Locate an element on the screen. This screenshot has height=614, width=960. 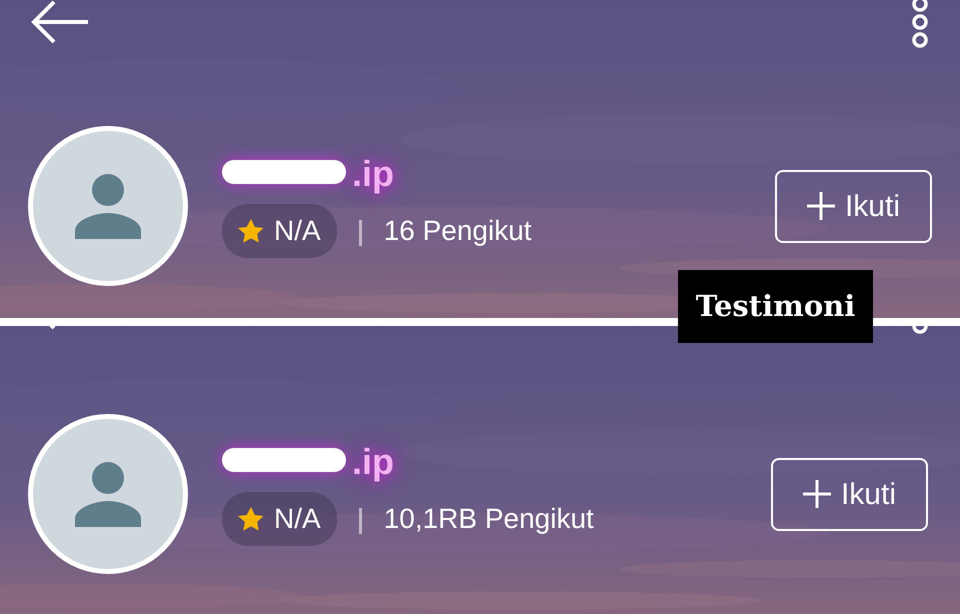
follower-count: 16 Pengikut is located at coordinates (458, 231).